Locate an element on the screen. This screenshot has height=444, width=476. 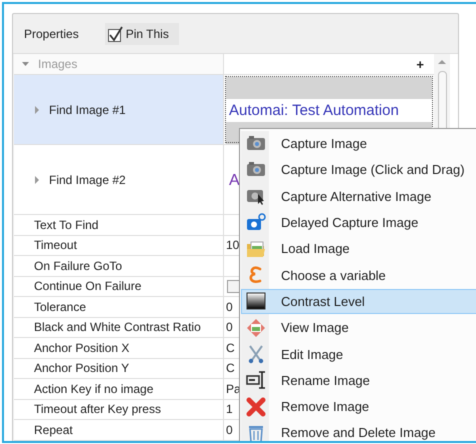
property-name-cell: Anchor Position Y is located at coordinates (119, 368).